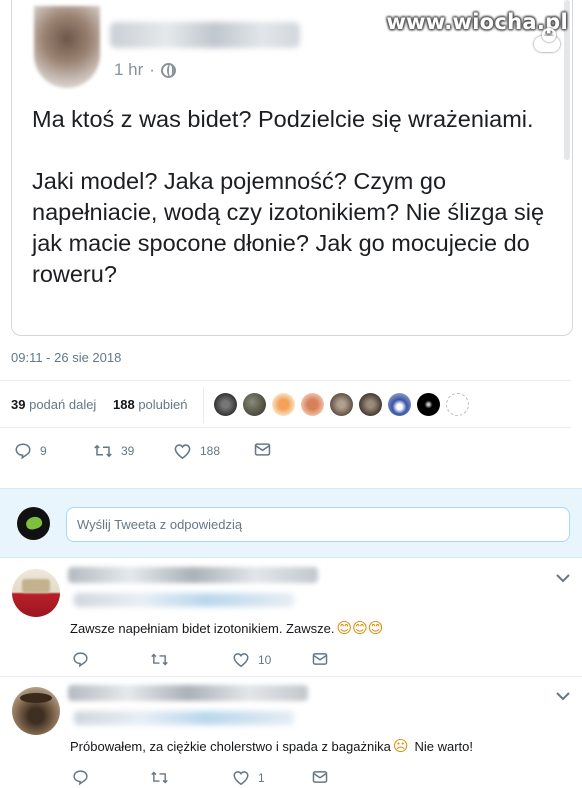  I want to click on retweets-stat: 39 podań dalej, so click(53, 404).